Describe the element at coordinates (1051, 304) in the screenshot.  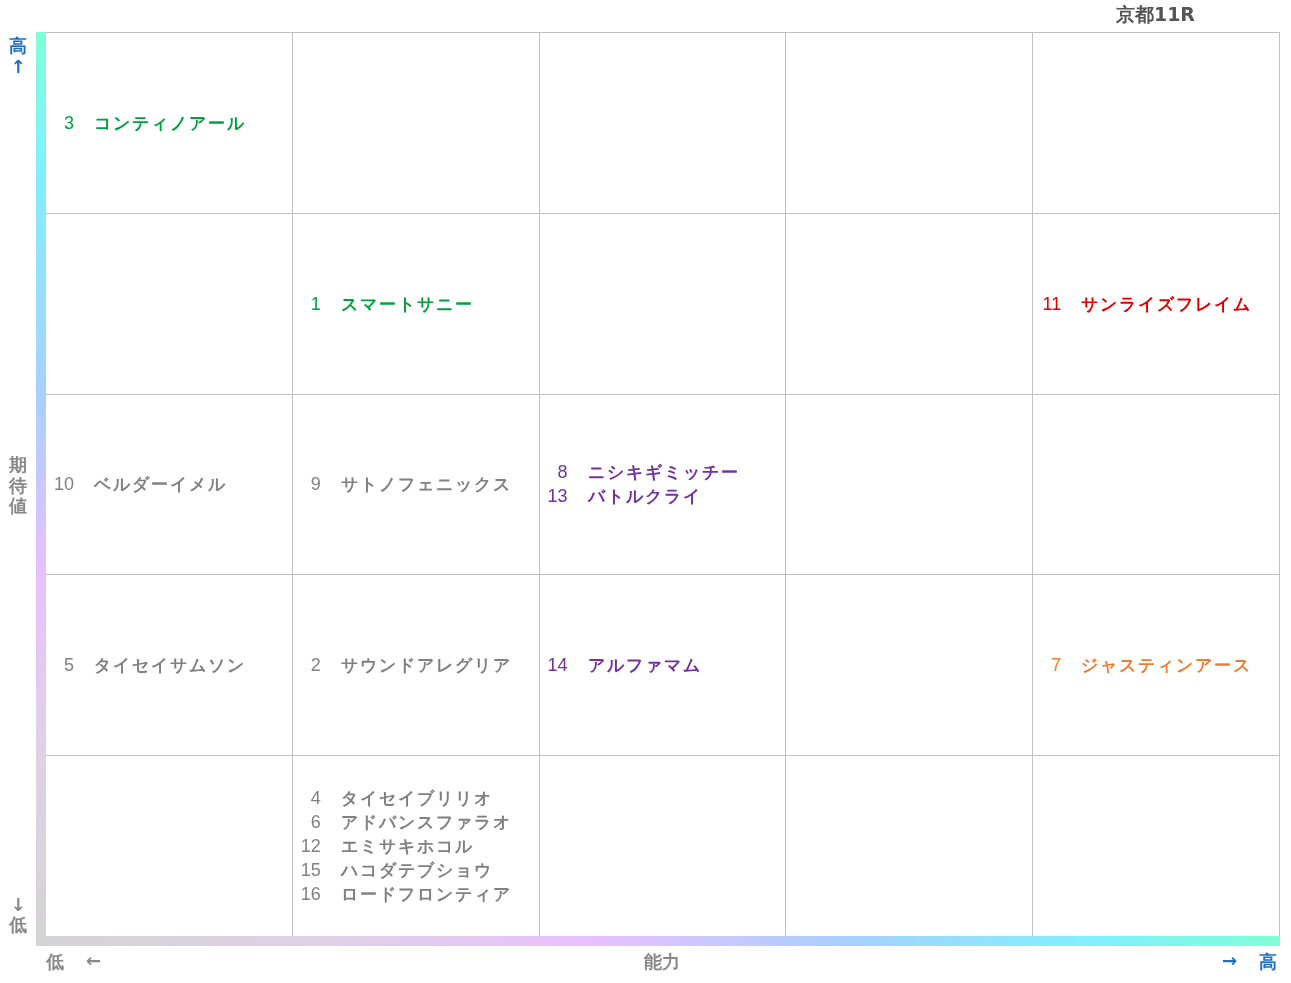
I see `horse-number: 11` at that location.